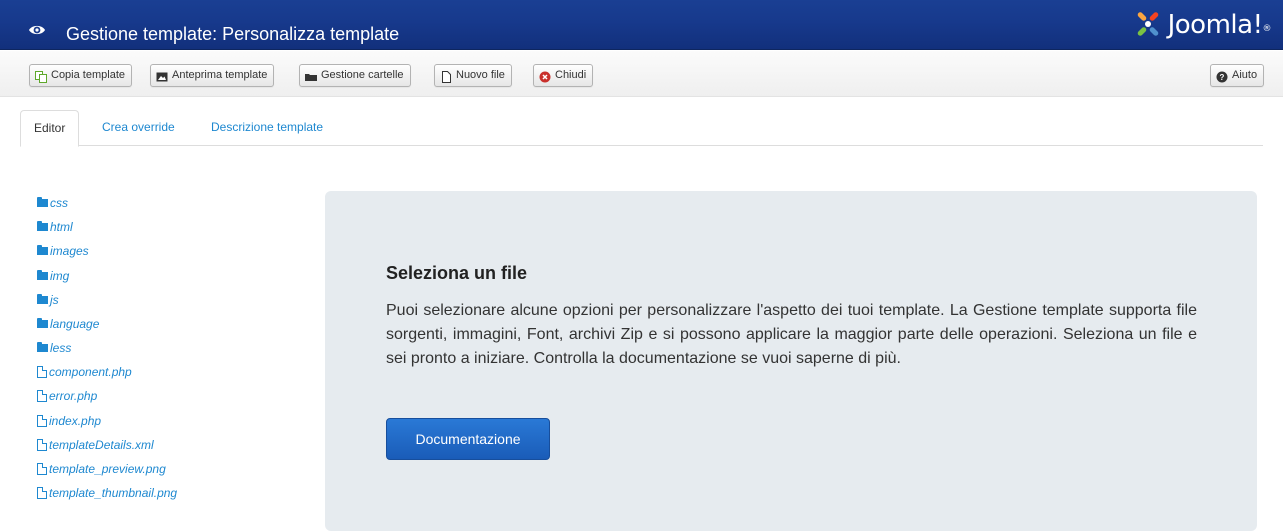  I want to click on new-file-button: Nuovo file, so click(473, 75).